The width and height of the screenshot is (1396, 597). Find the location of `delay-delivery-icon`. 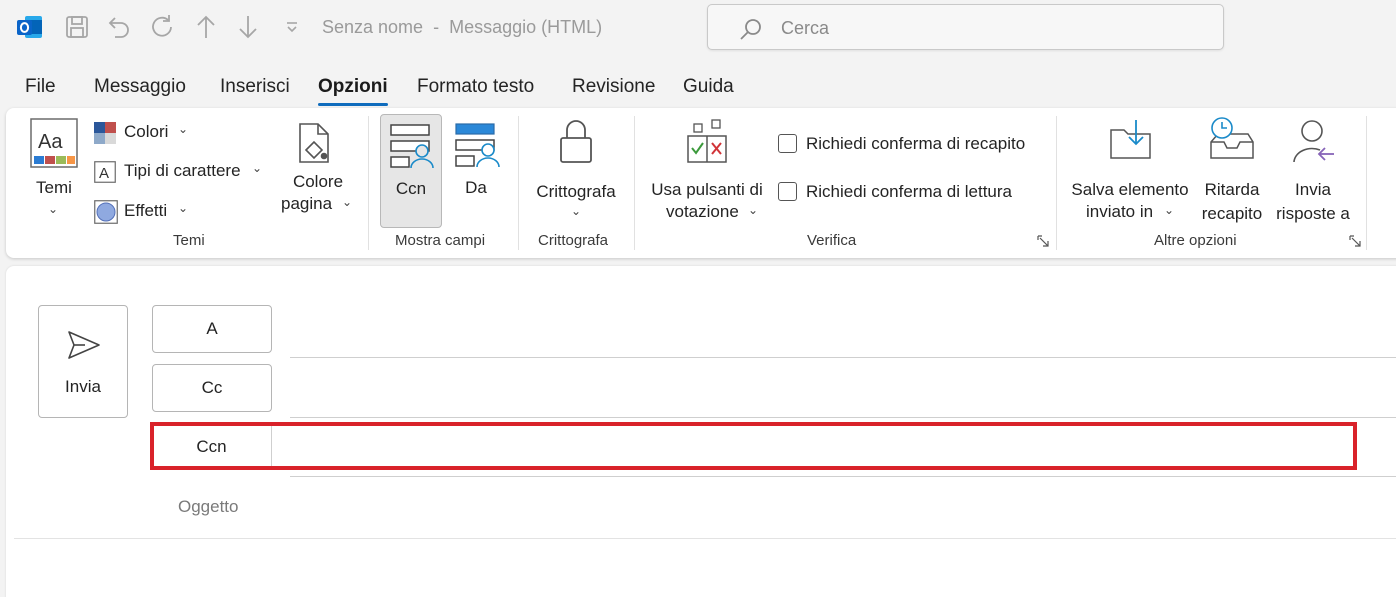

delay-delivery-icon is located at coordinates (1232, 138).